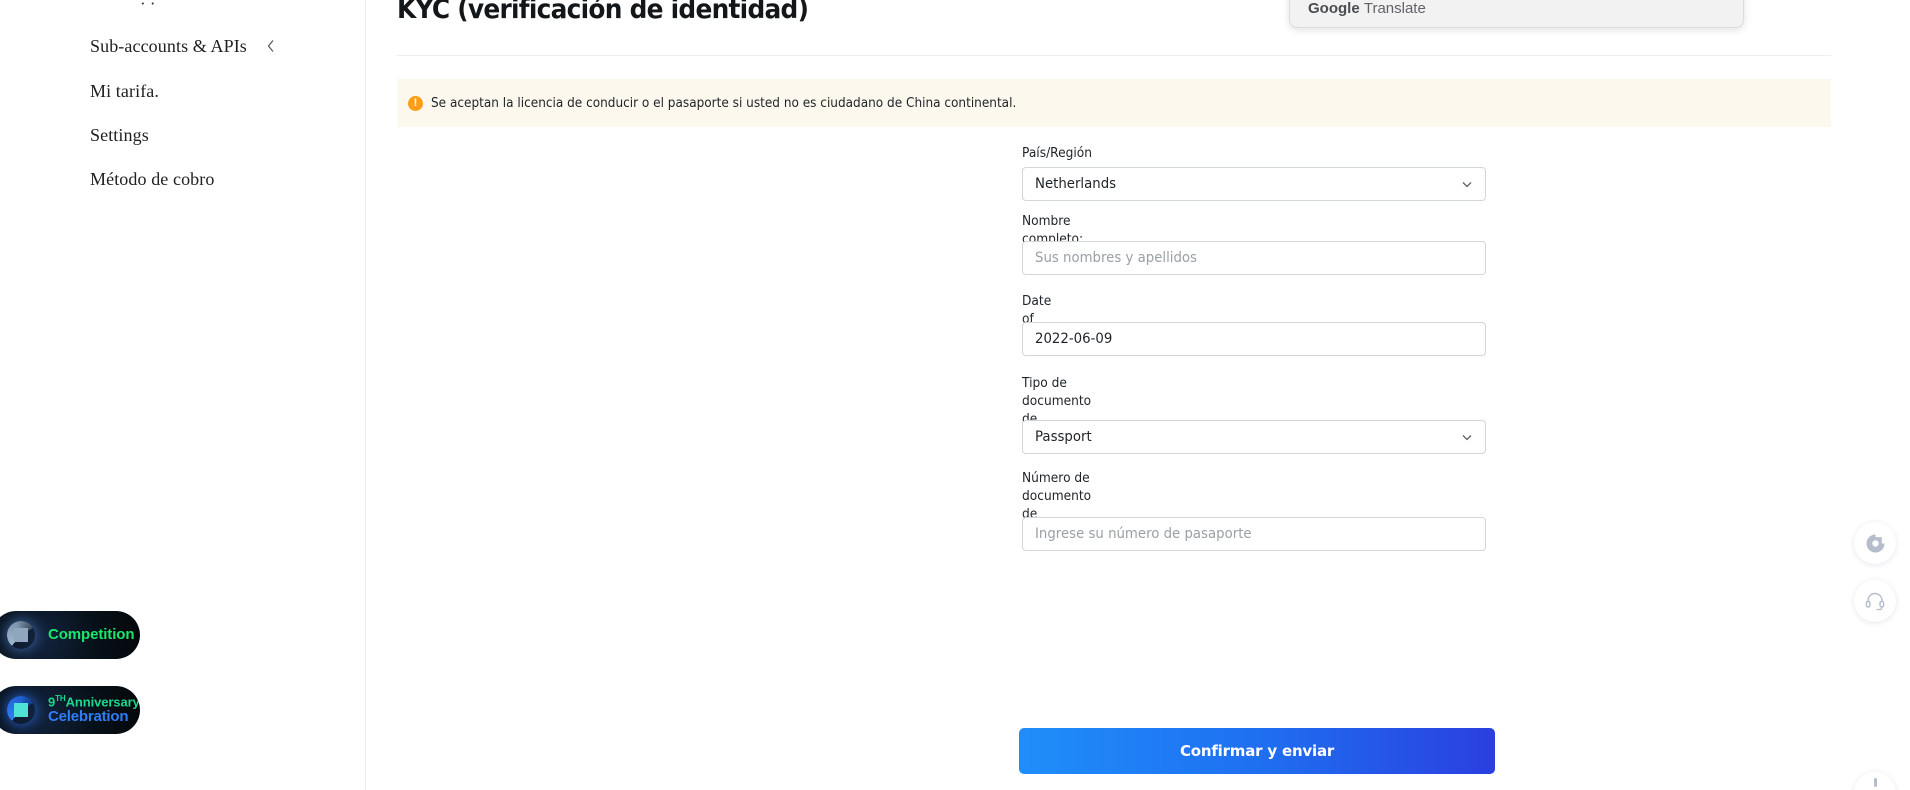  Describe the element at coordinates (1257, 751) in the screenshot. I see `submit-button: Confirmar y enviar` at that location.